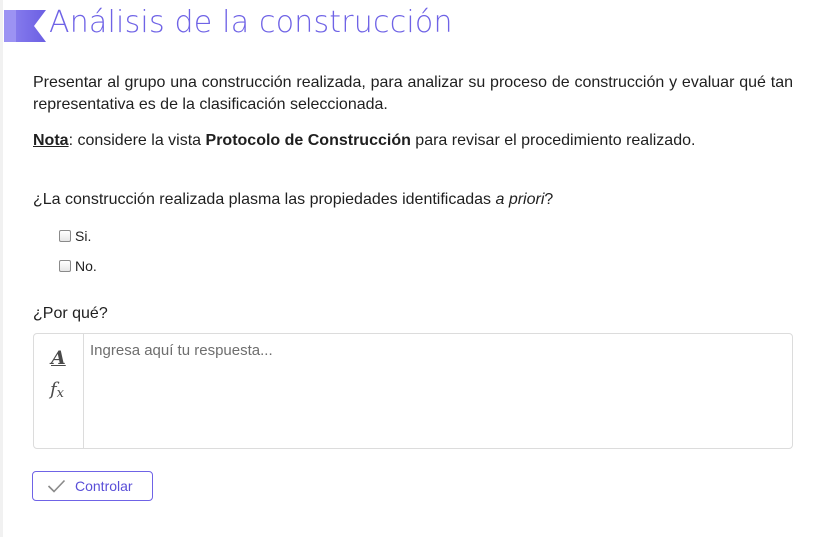 The height and width of the screenshot is (537, 822). I want to click on formula-sub: x, so click(60, 393).